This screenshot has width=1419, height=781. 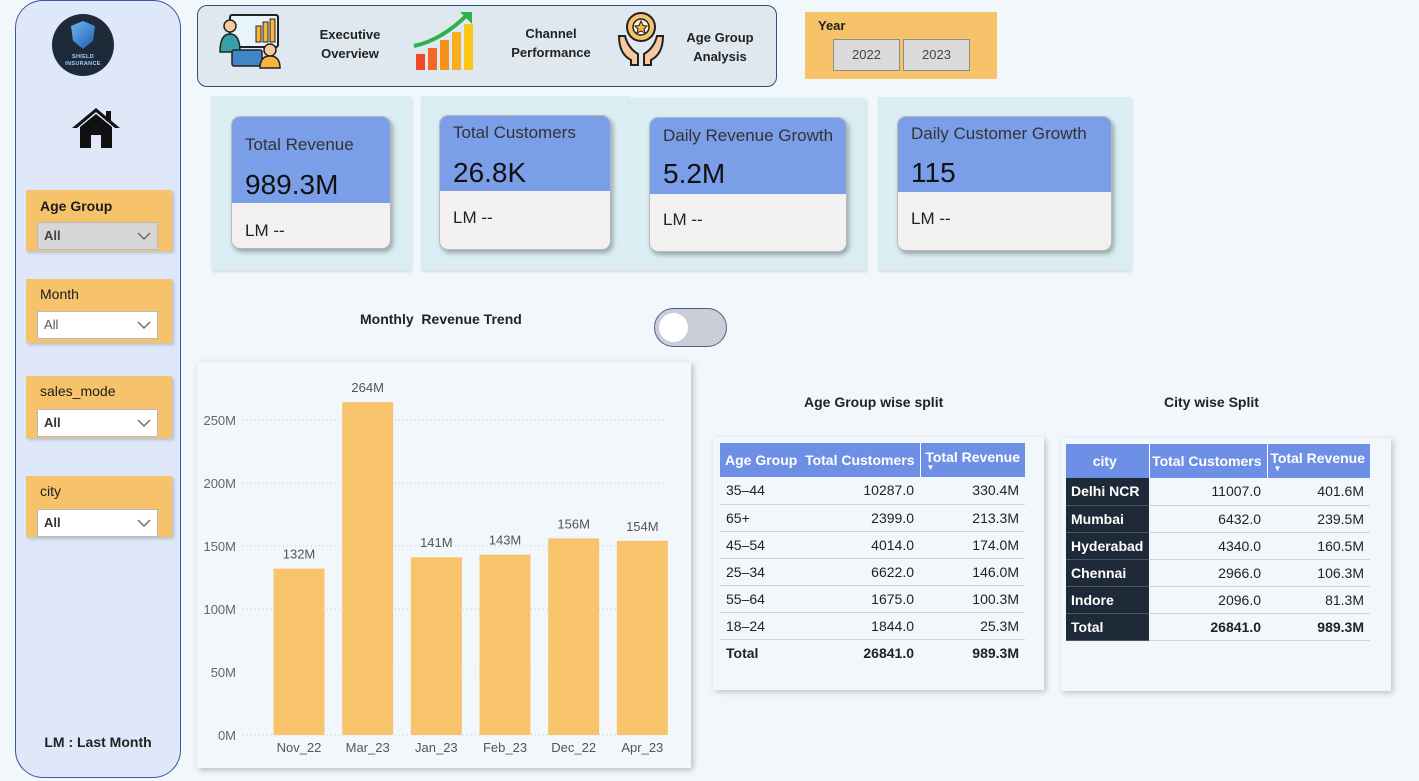 I want to click on kpi-panel-daily-revenue-growth: Daily Revenue Growth 5.2M LM --, so click(x=748, y=184).